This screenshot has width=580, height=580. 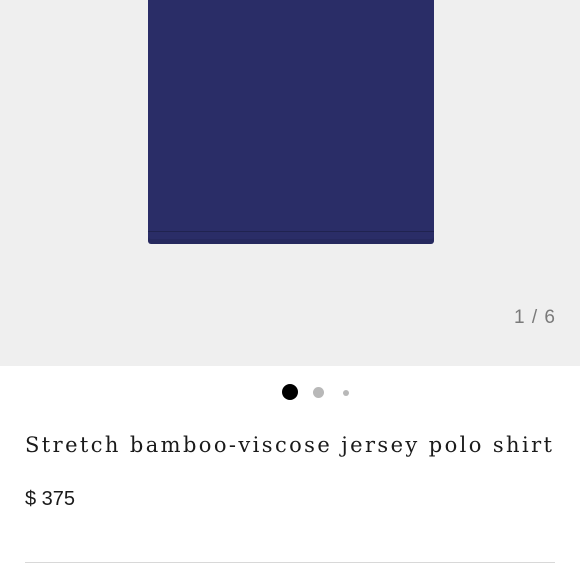 I want to click on image-counter: 1 / 6, so click(x=535, y=317).